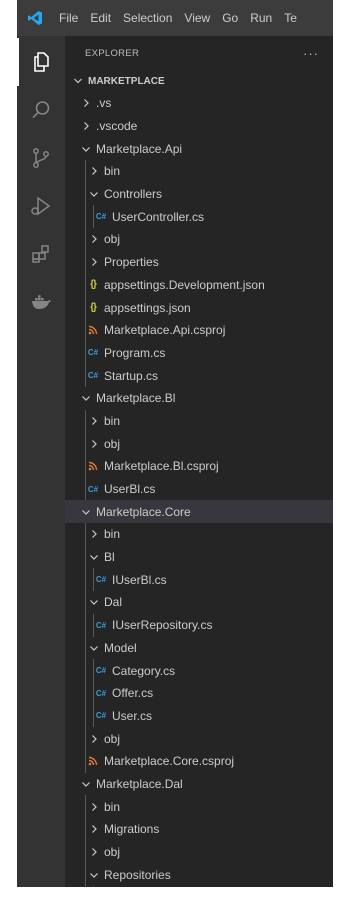  What do you see at coordinates (41, 206) in the screenshot?
I see `run-debug-icon` at bounding box center [41, 206].